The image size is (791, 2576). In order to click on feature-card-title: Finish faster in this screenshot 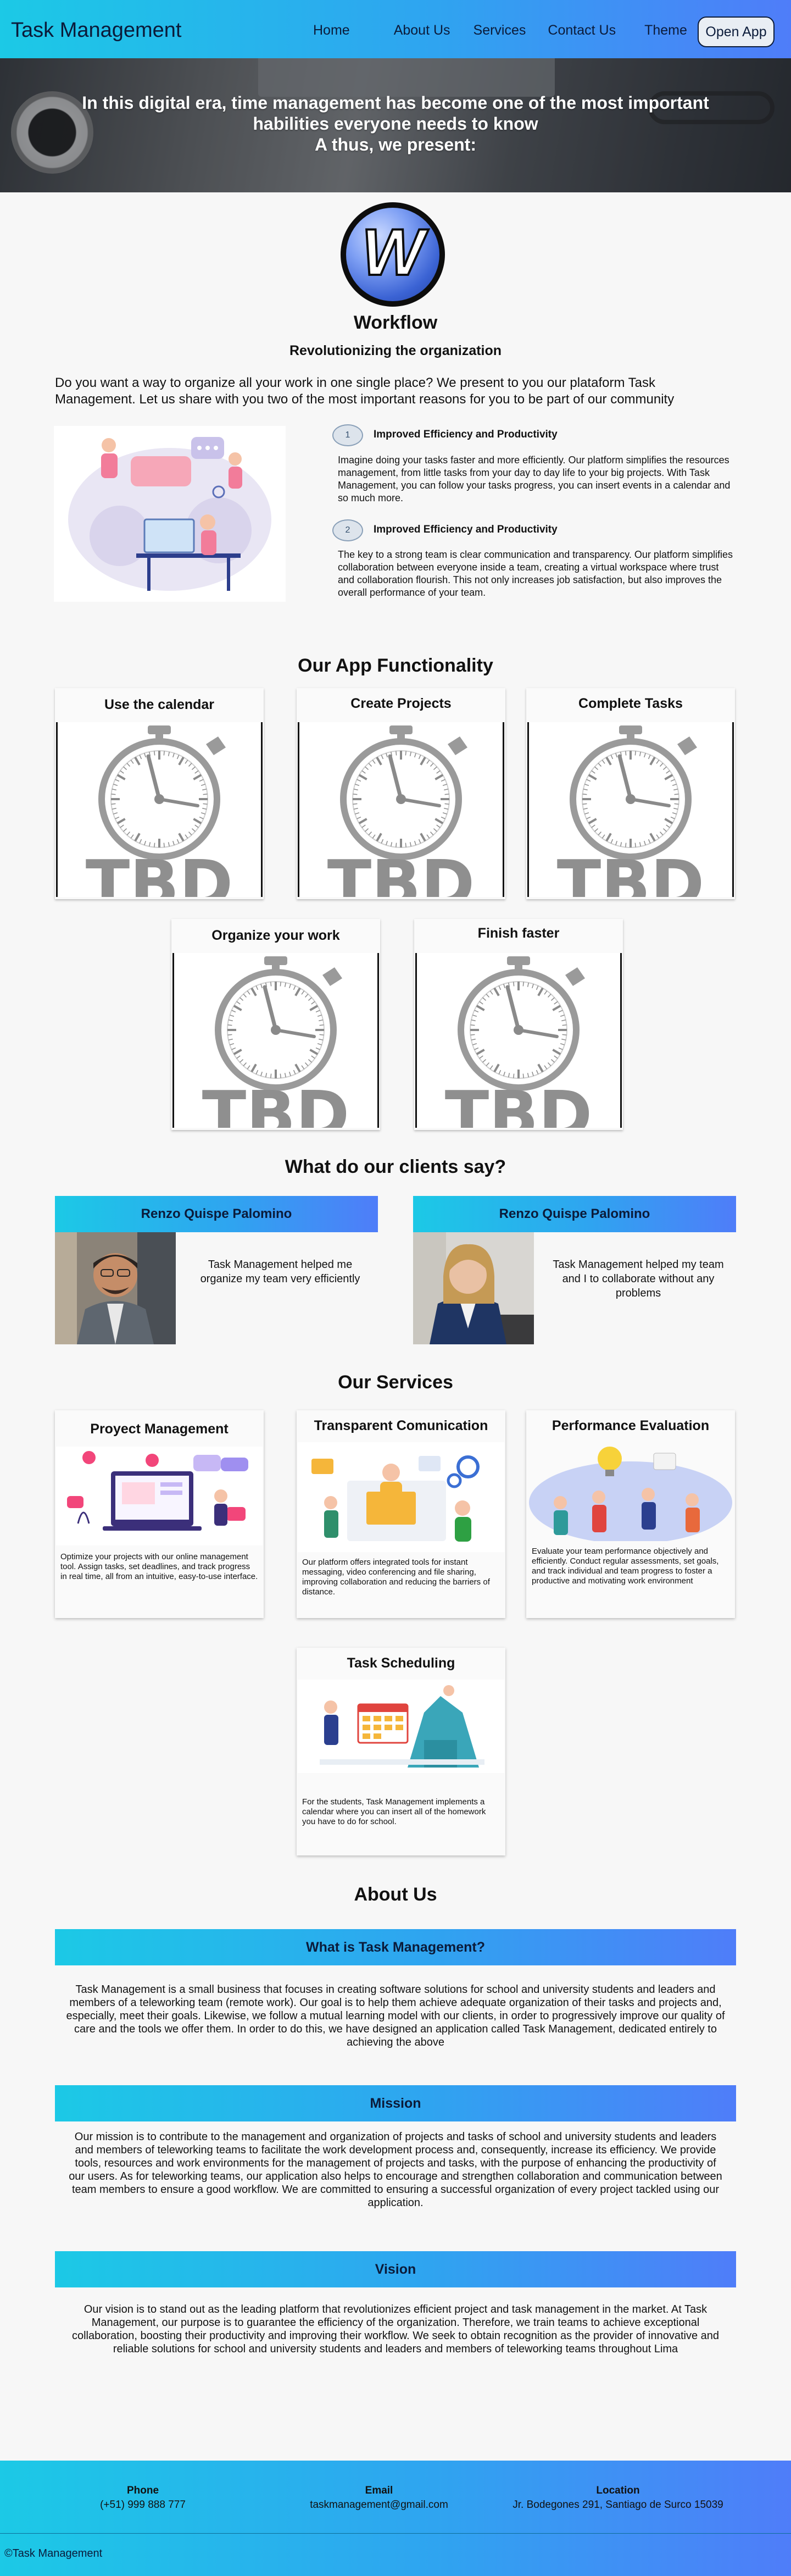, I will do `click(519, 933)`.